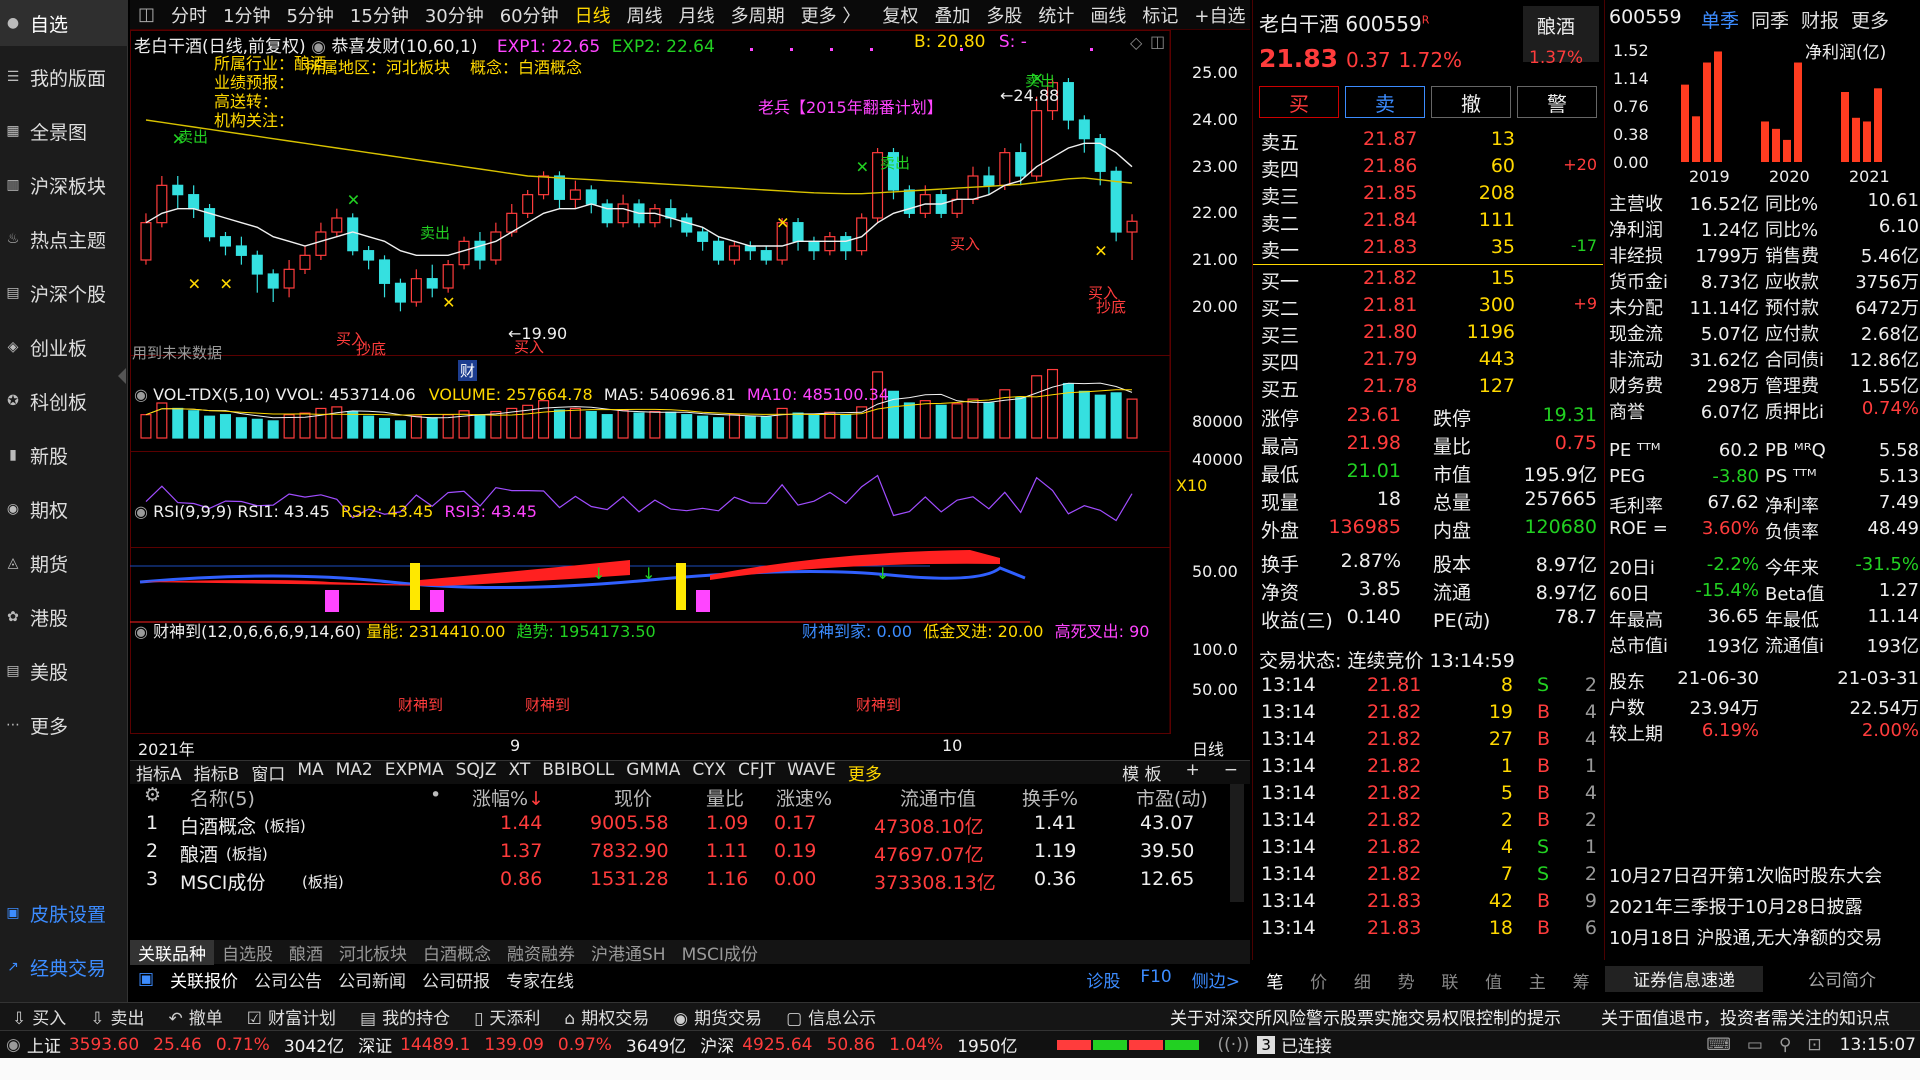 The image size is (1920, 1080). What do you see at coordinates (1318, 980) in the screenshot?
I see `quote-tab: 价` at bounding box center [1318, 980].